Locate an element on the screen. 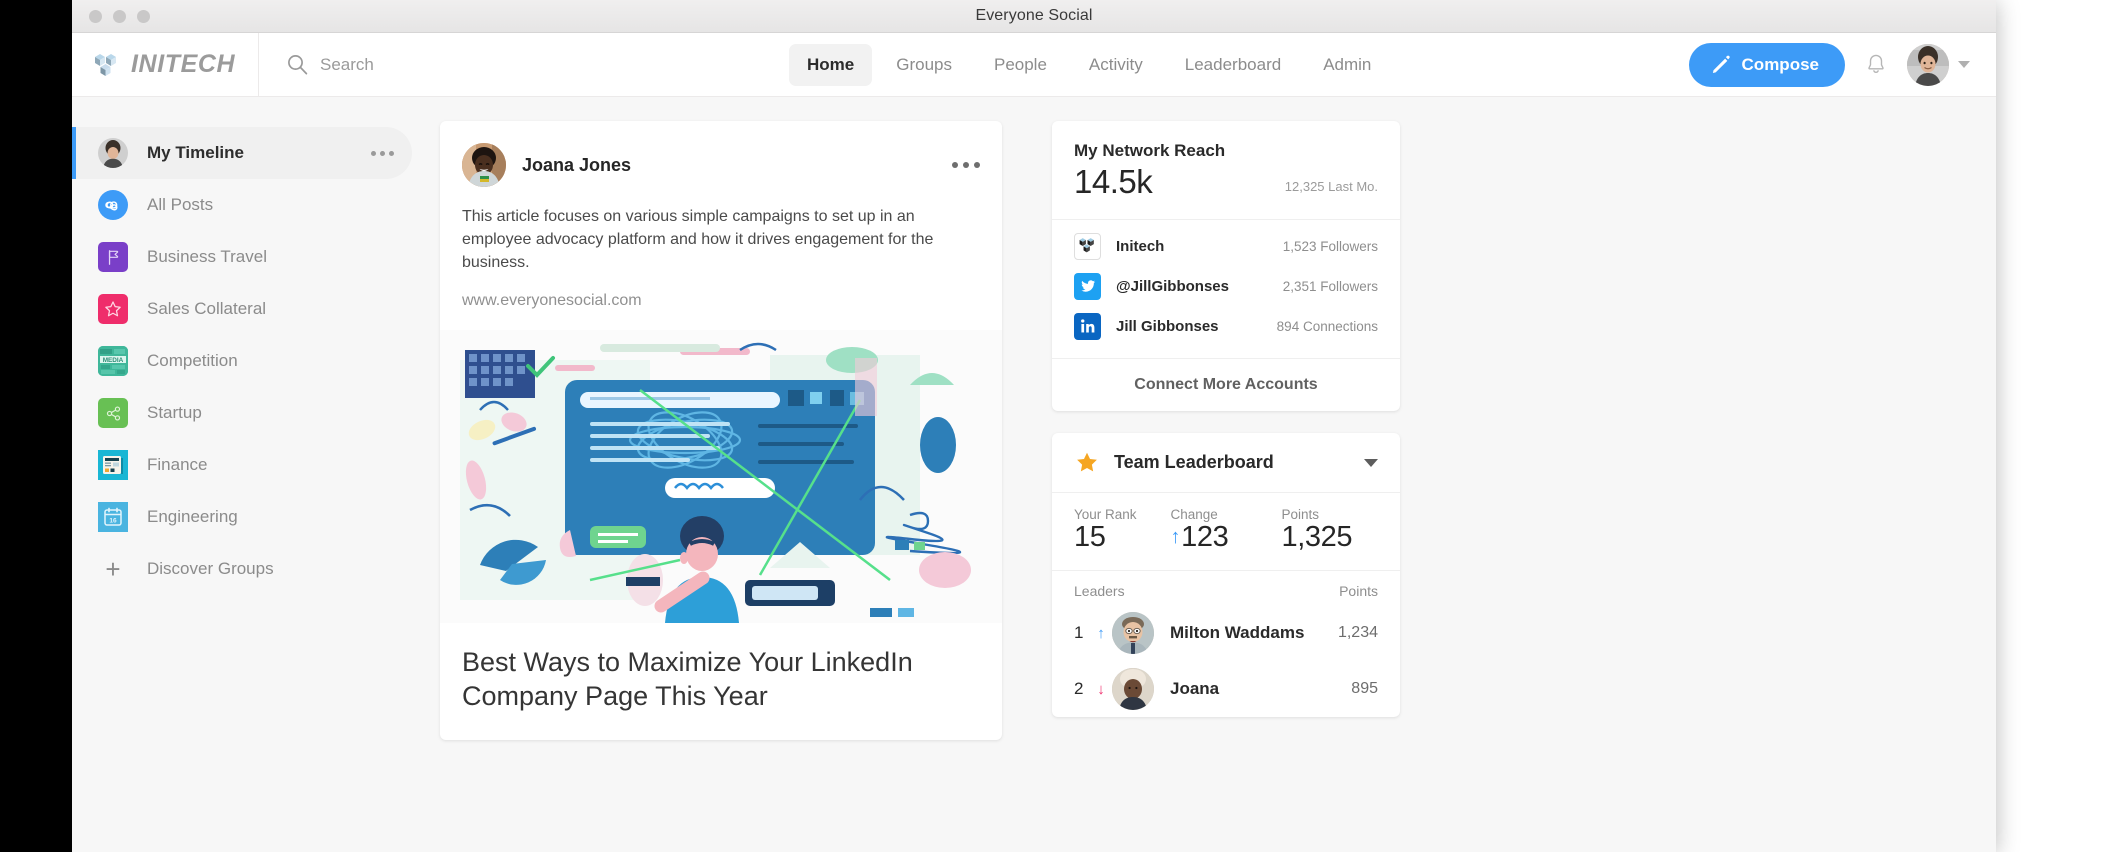  network-reach-values: 14.5k 12,325 Last Mo. is located at coordinates (1226, 182).